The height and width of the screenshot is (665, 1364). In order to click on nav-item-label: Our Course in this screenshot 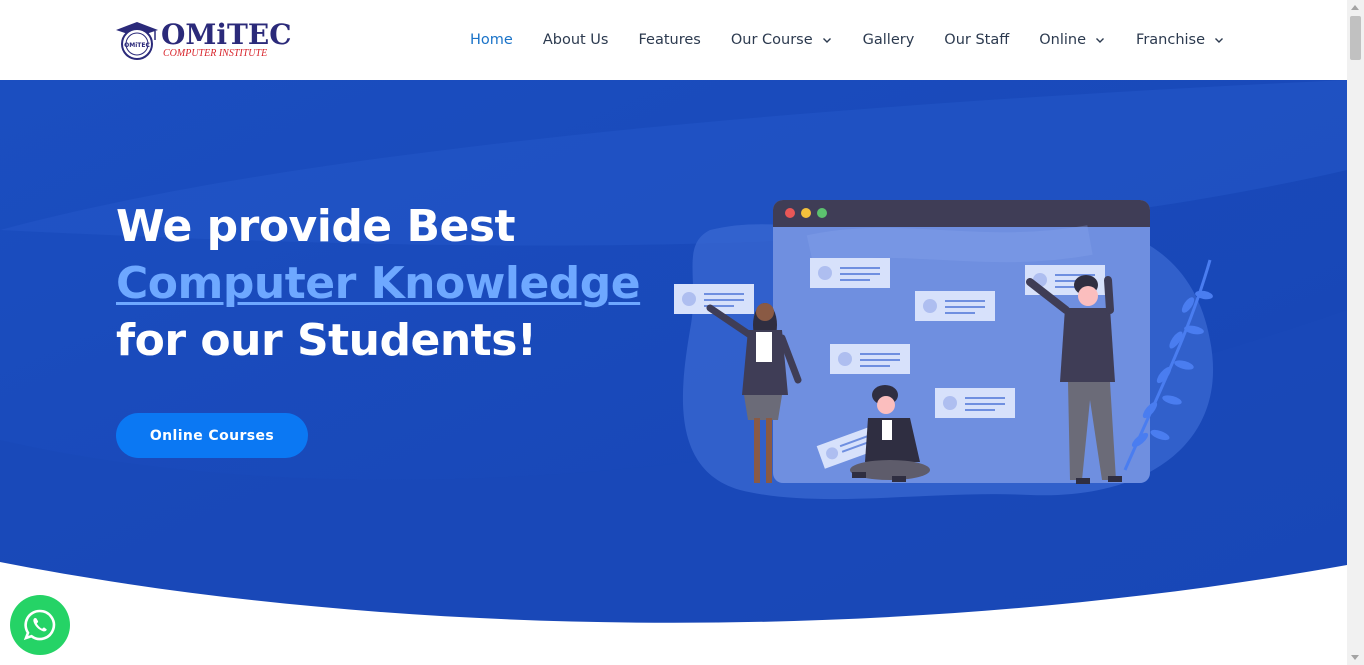, I will do `click(771, 40)`.